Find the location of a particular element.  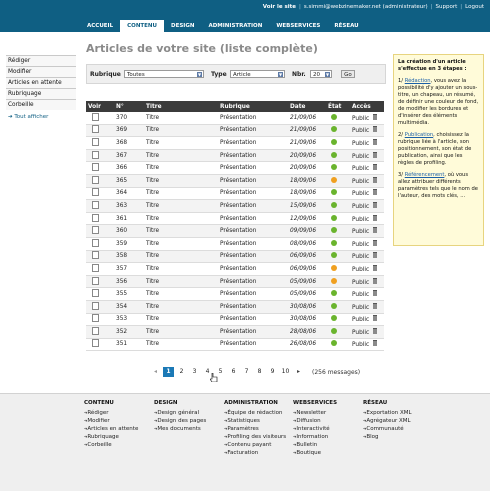

footer-link: Rédiger is located at coordinates (111, 413).